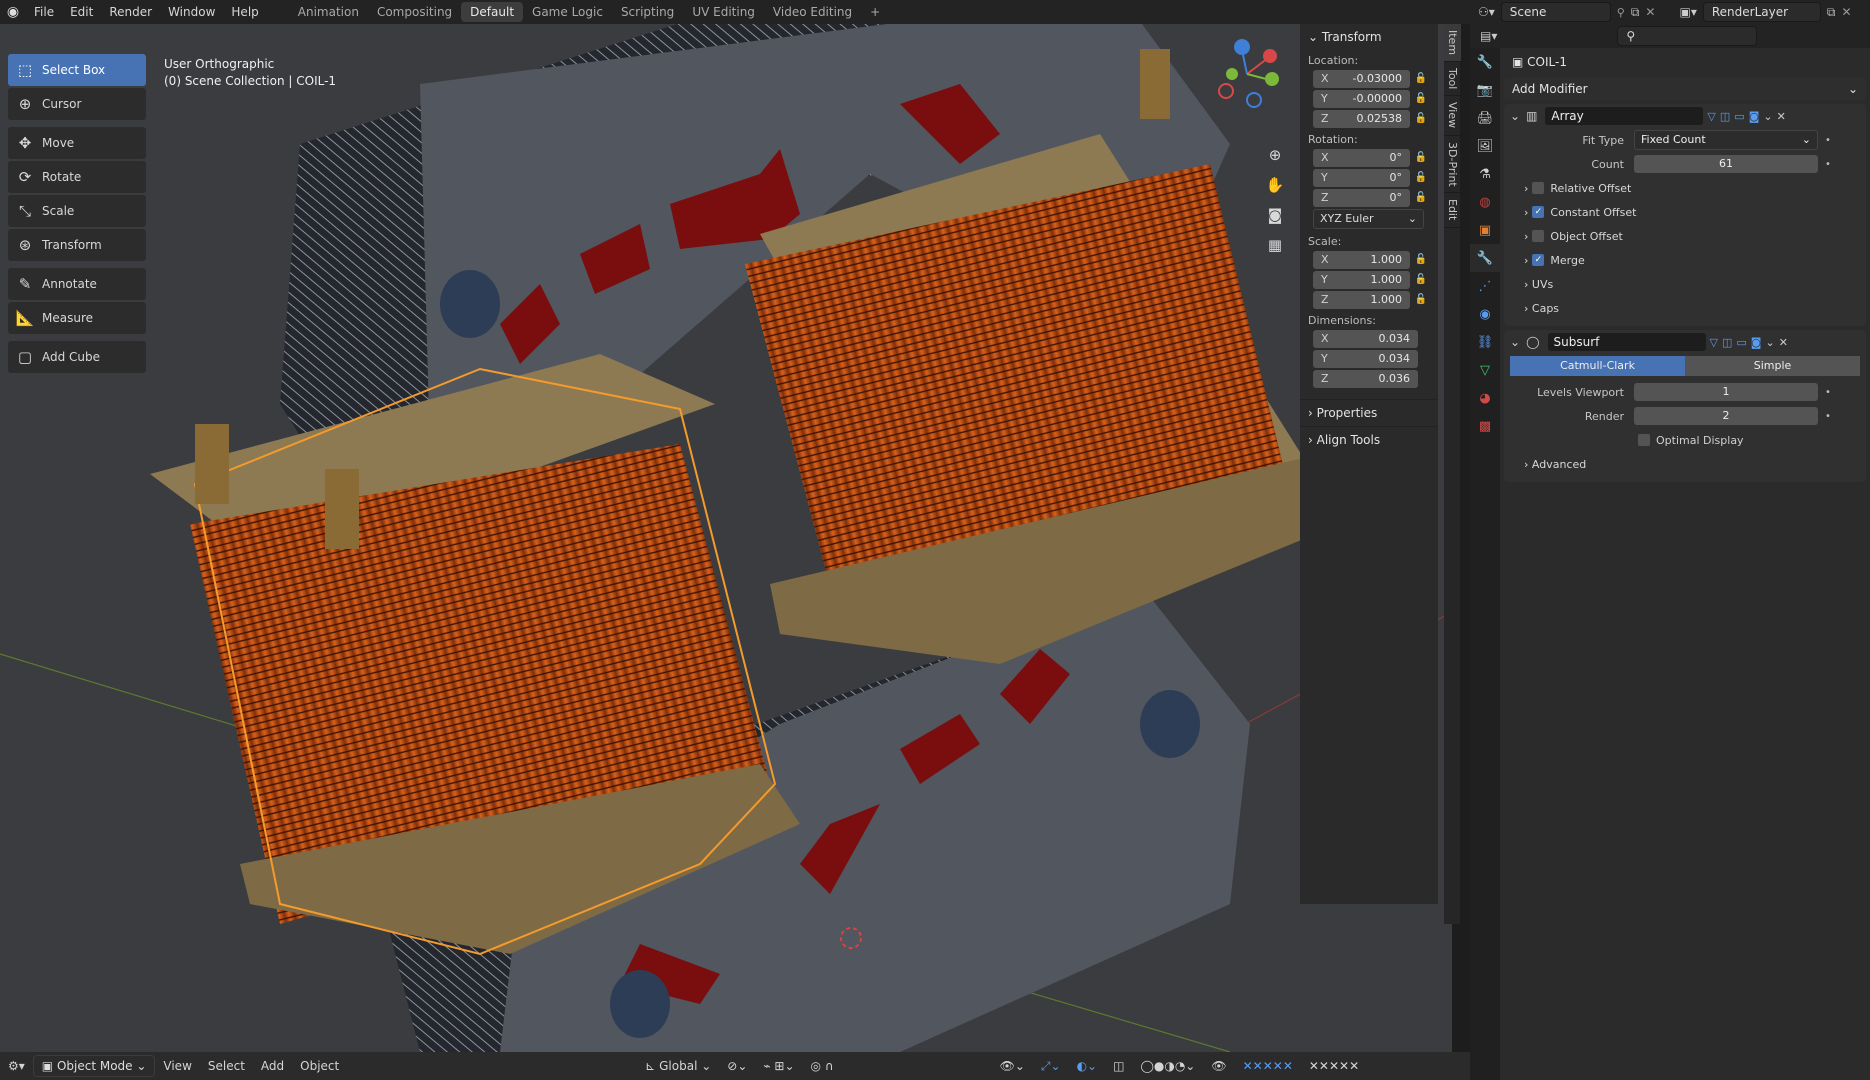  What do you see at coordinates (77, 143) in the screenshot?
I see `tool-move: ✥ Move` at bounding box center [77, 143].